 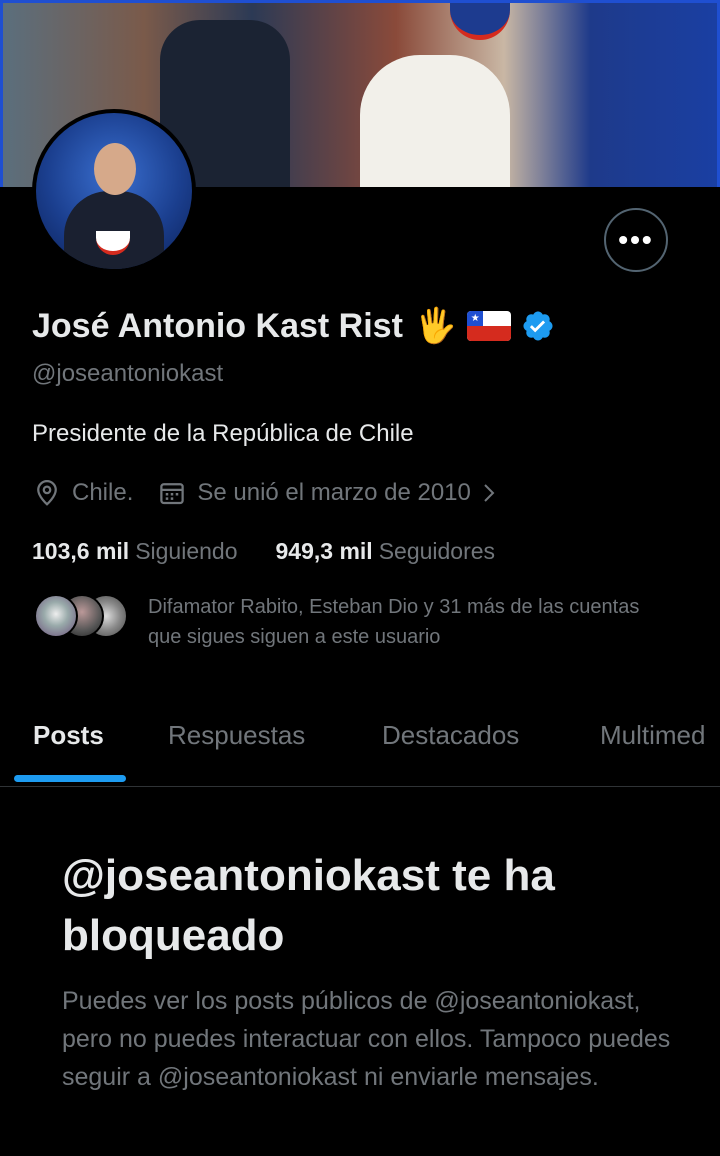 I want to click on following-label: Siguiendo, so click(x=186, y=551).